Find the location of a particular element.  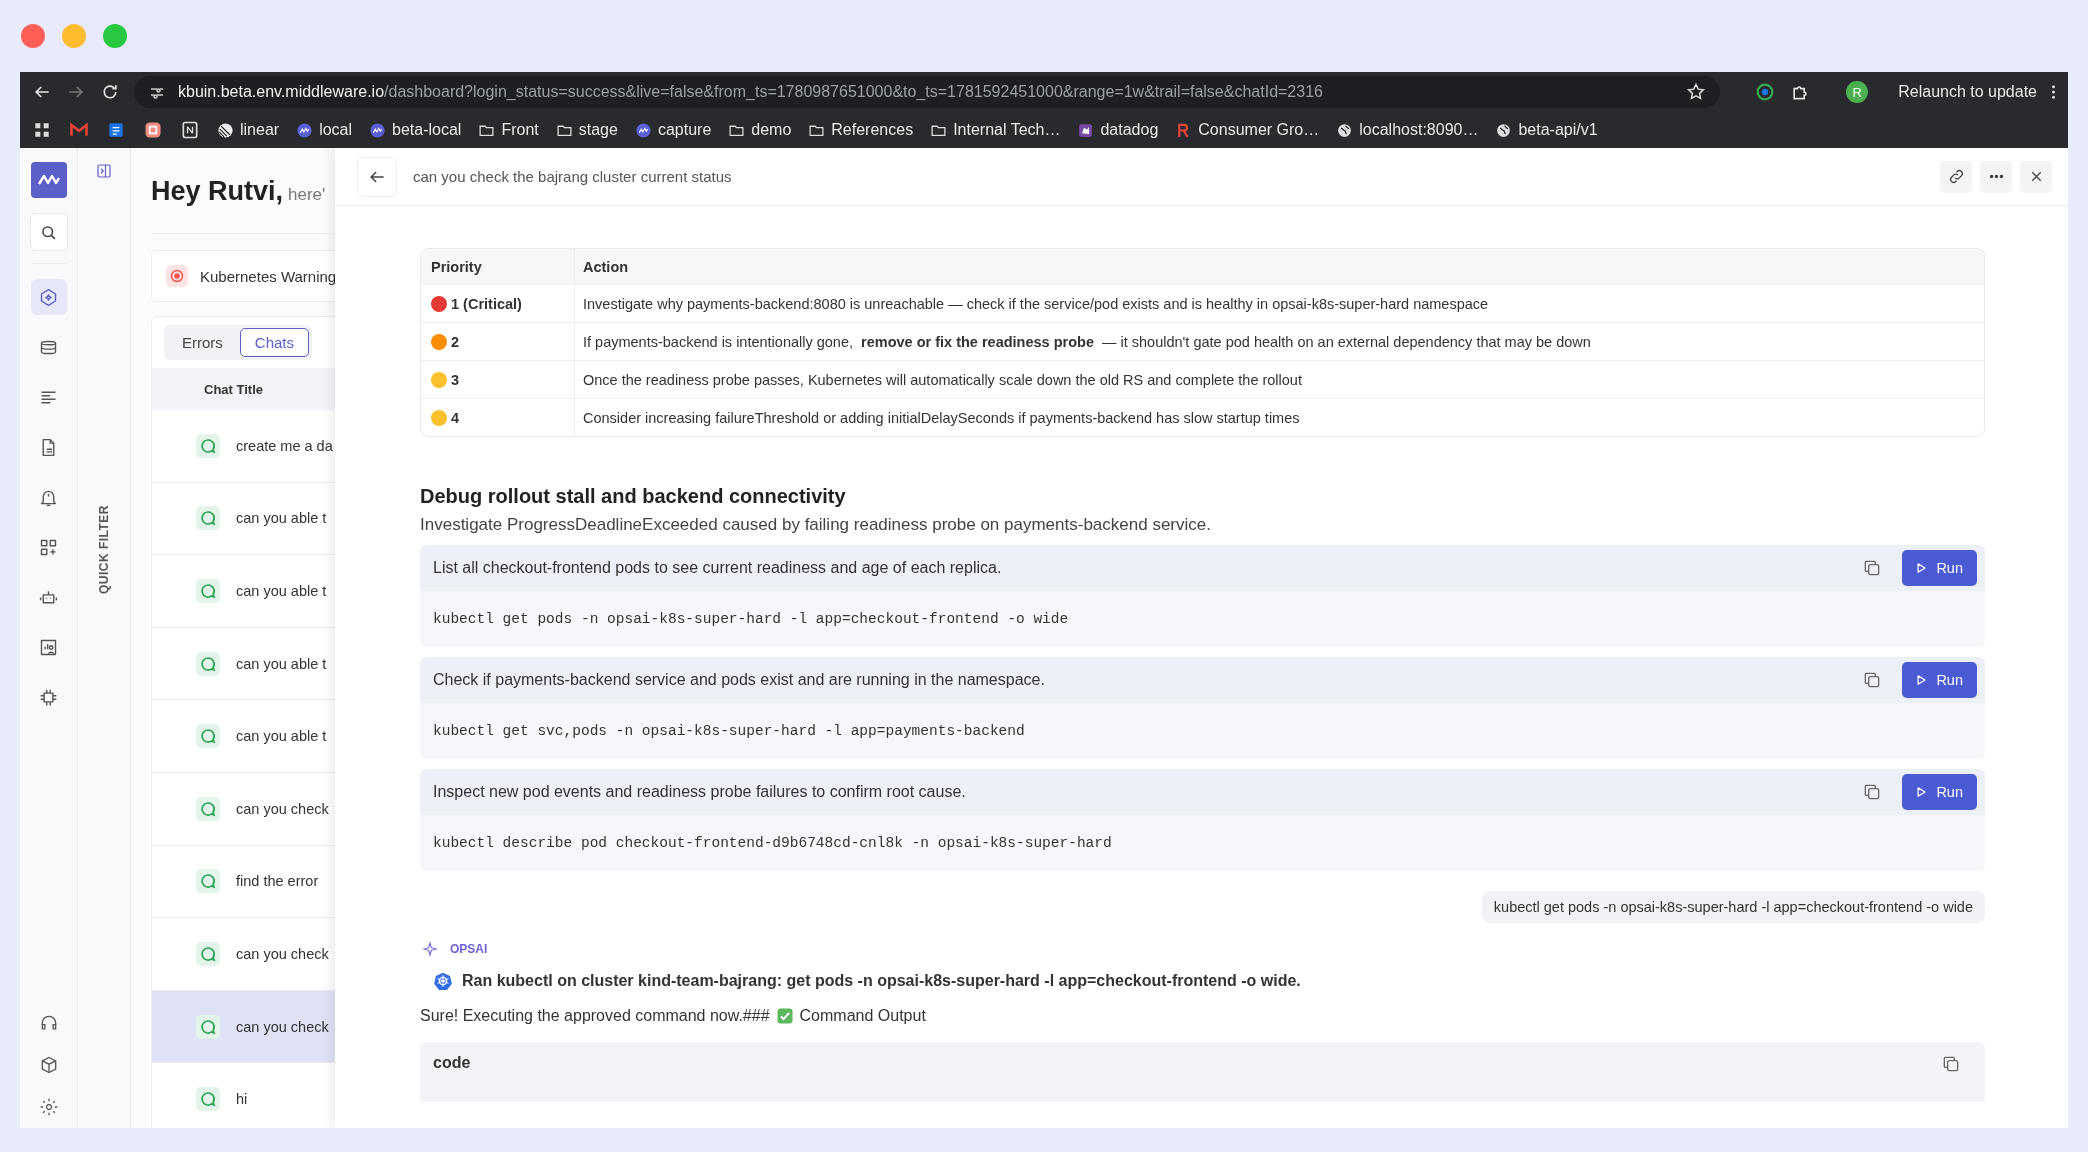

notebook-icon is located at coordinates (190, 130).